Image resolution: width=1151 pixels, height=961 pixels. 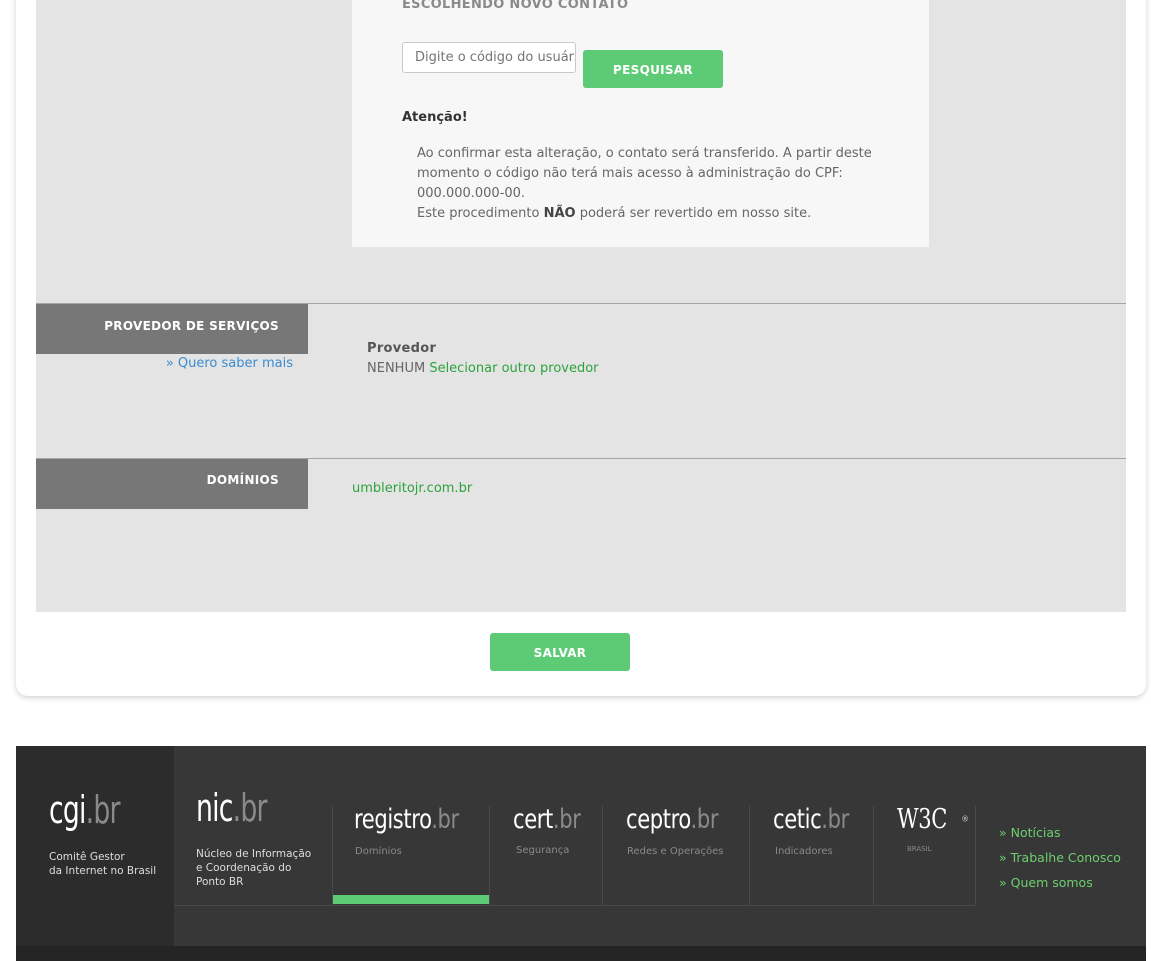 What do you see at coordinates (102, 864) in the screenshot?
I see `cgi-caption: Comitê Gestor da Internet no Brasil` at bounding box center [102, 864].